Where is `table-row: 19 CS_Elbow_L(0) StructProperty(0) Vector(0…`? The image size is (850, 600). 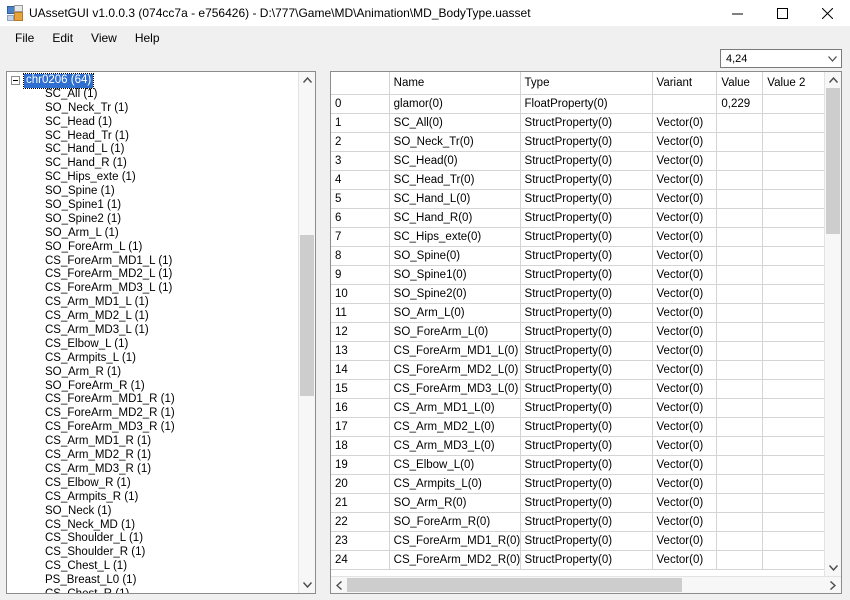 table-row: 19 CS_Elbow_L(0) StructProperty(0) Vector(0… is located at coordinates (577, 465).